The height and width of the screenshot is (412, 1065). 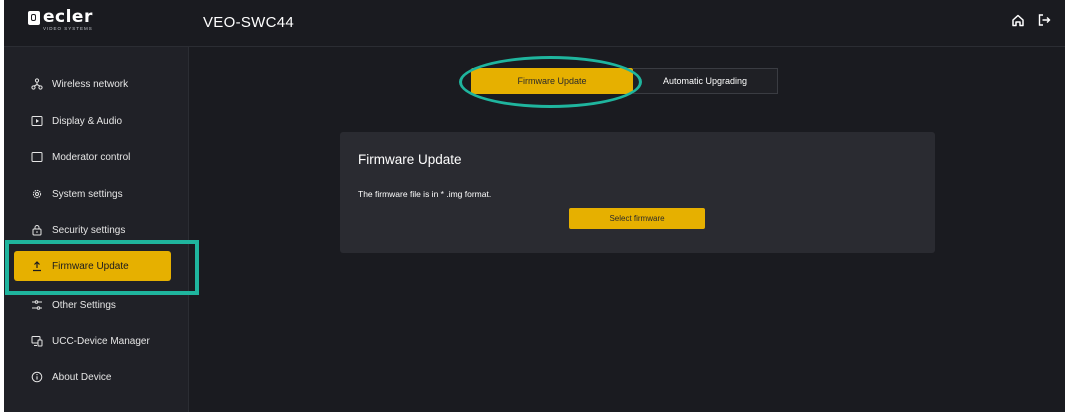 I want to click on sidebar-item-firmware-update: Firmware Update, so click(x=92, y=266).